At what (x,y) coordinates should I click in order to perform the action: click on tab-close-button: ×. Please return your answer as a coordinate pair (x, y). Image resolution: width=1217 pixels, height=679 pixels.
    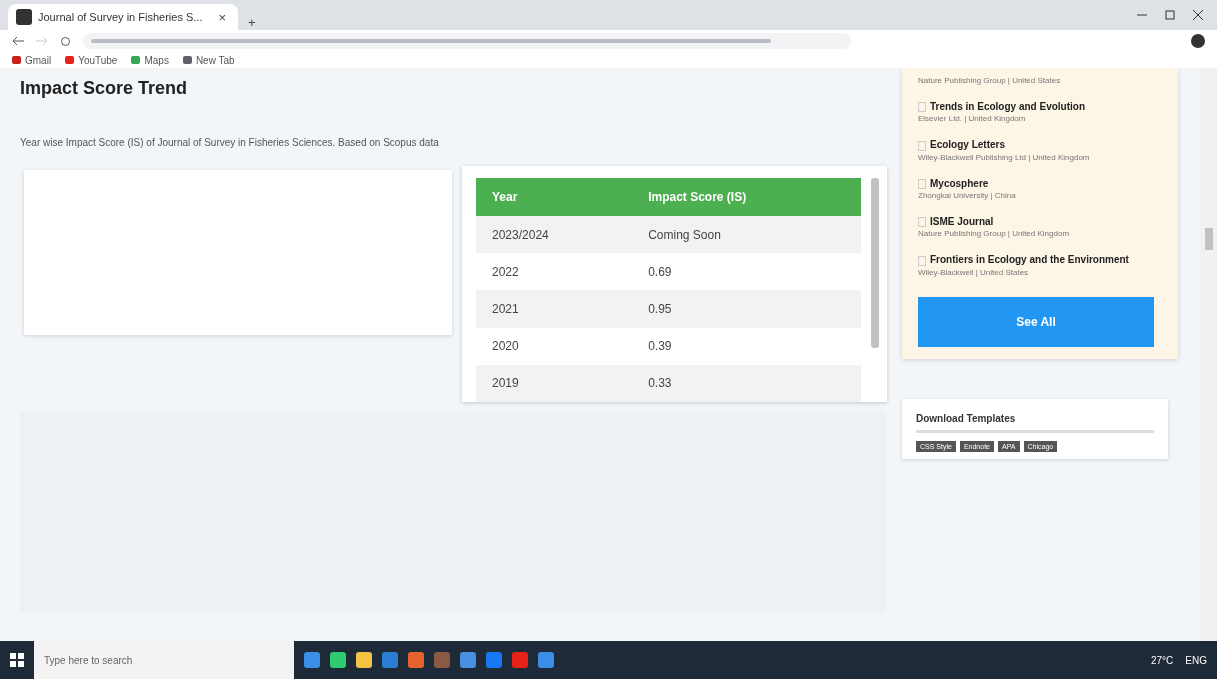
    Looking at the image, I should click on (222, 17).